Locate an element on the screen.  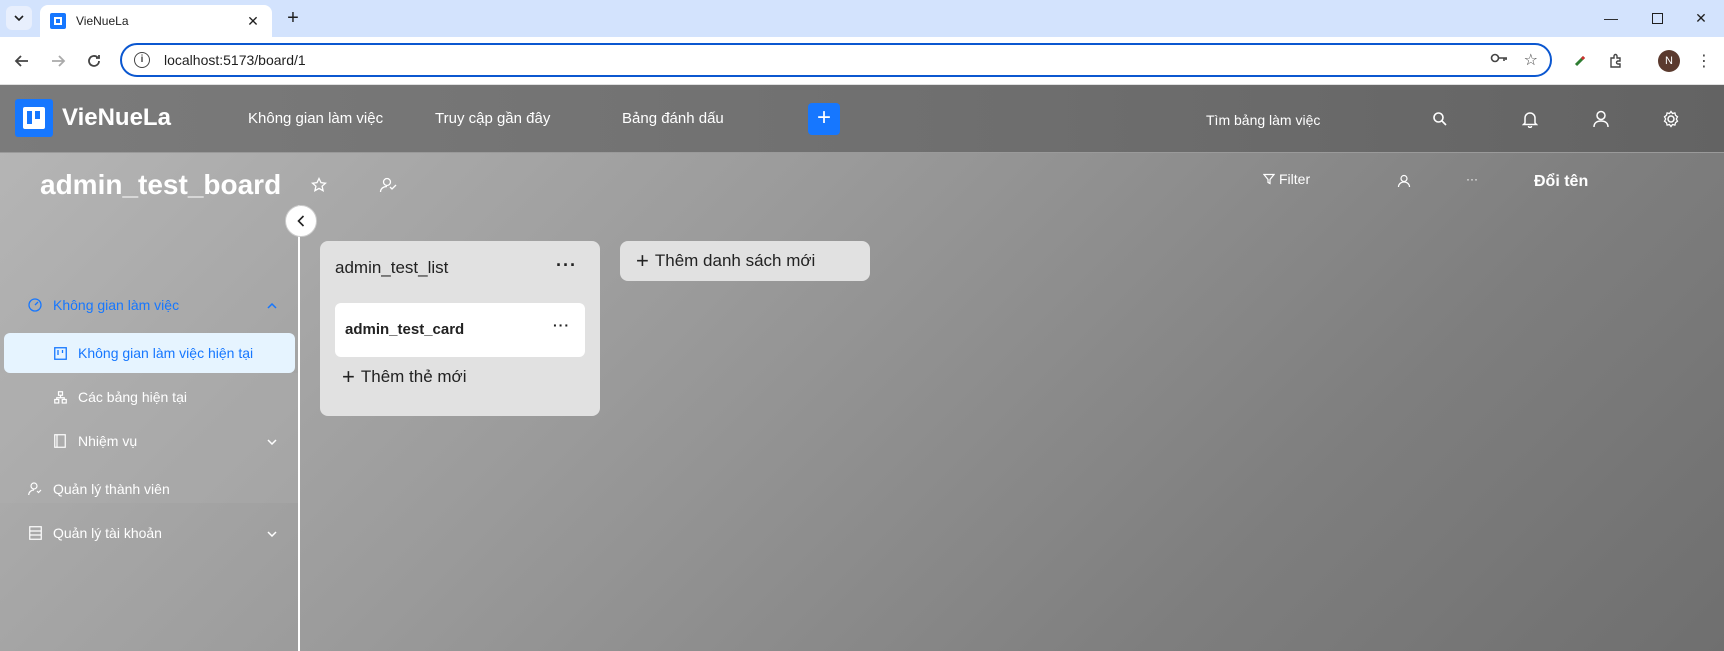
card-more-icon: ··· is located at coordinates (561, 325).